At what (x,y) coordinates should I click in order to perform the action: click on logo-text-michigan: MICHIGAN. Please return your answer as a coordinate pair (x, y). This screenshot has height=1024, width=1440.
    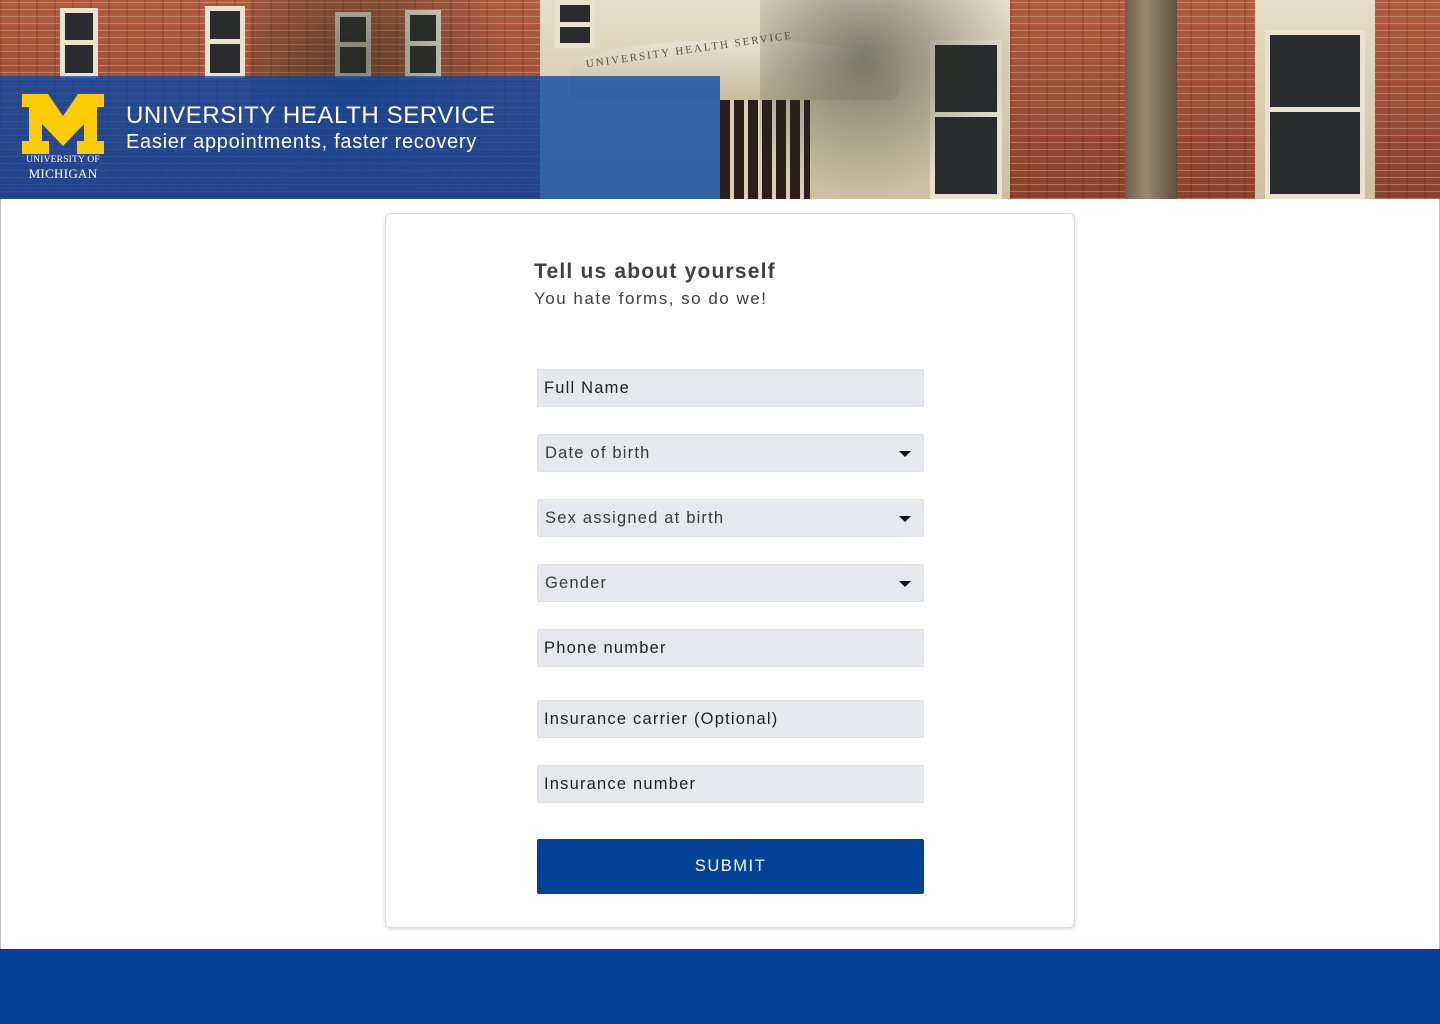
    Looking at the image, I should click on (63, 173).